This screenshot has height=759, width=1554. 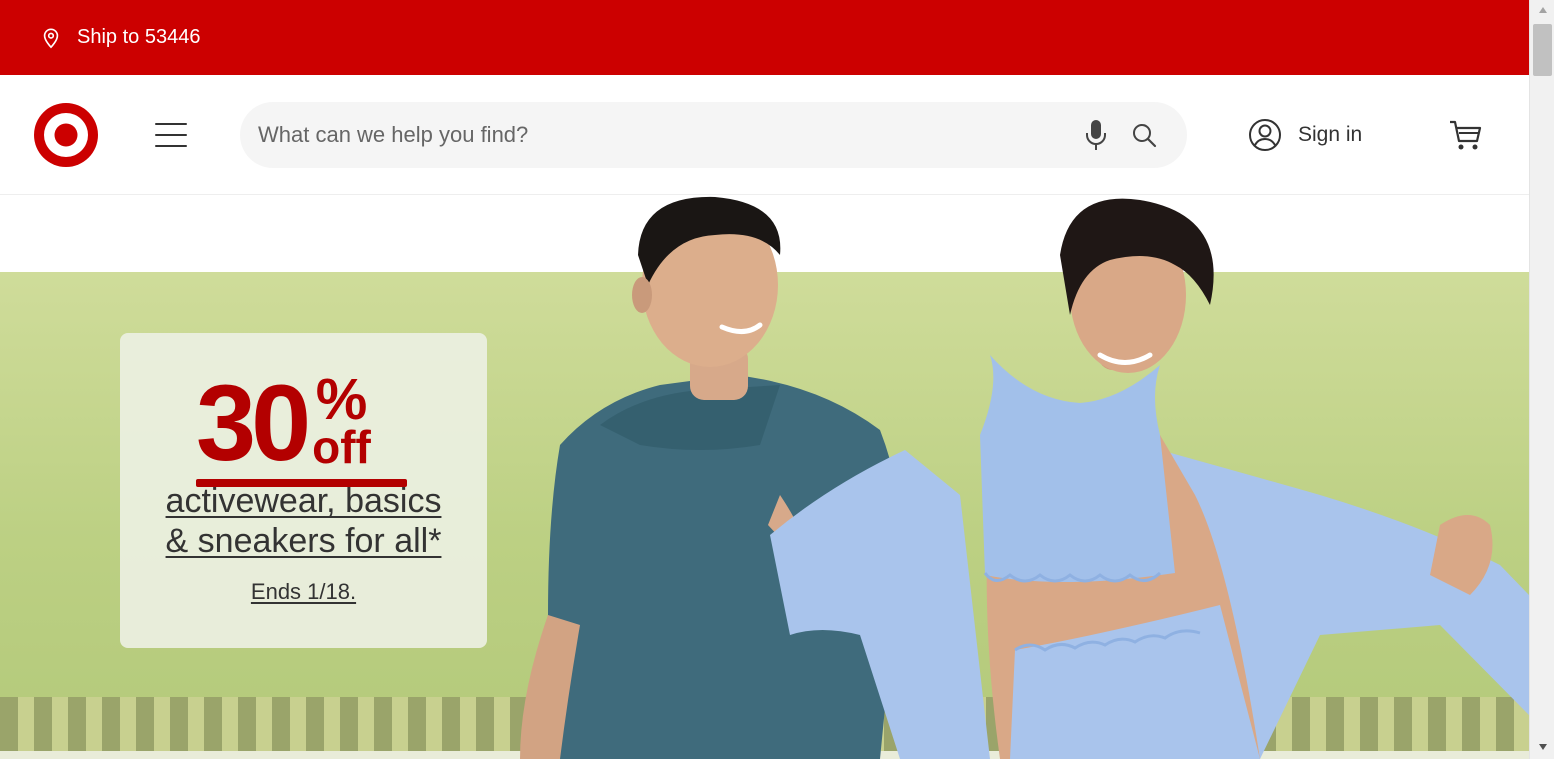 What do you see at coordinates (1144, 135) in the screenshot?
I see `search-icon` at bounding box center [1144, 135].